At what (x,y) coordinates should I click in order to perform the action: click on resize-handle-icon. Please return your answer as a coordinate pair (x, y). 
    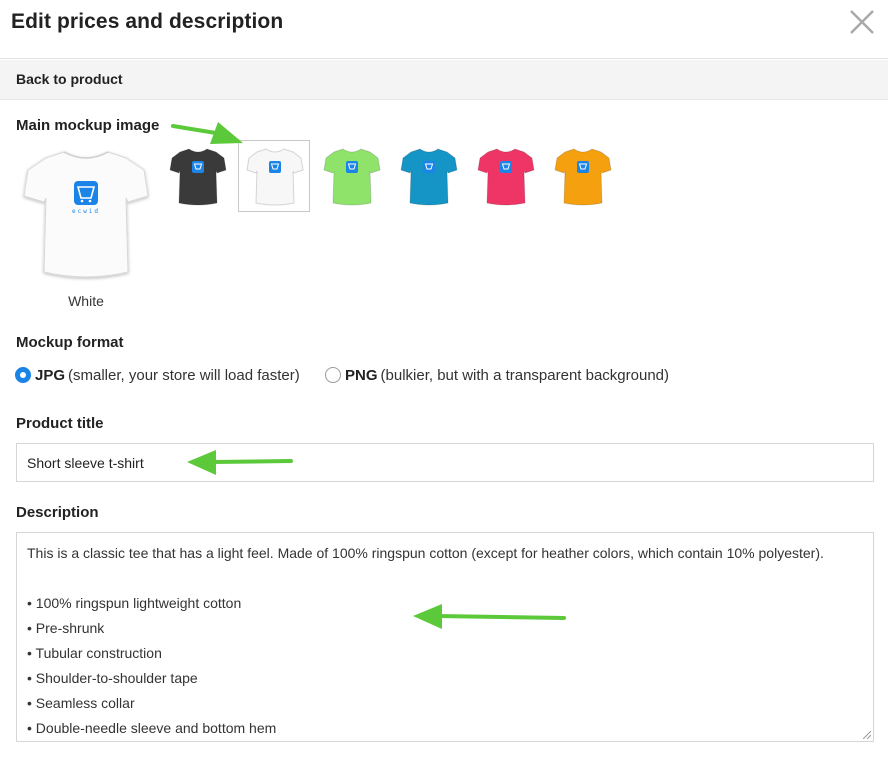
    Looking at the image, I should click on (867, 735).